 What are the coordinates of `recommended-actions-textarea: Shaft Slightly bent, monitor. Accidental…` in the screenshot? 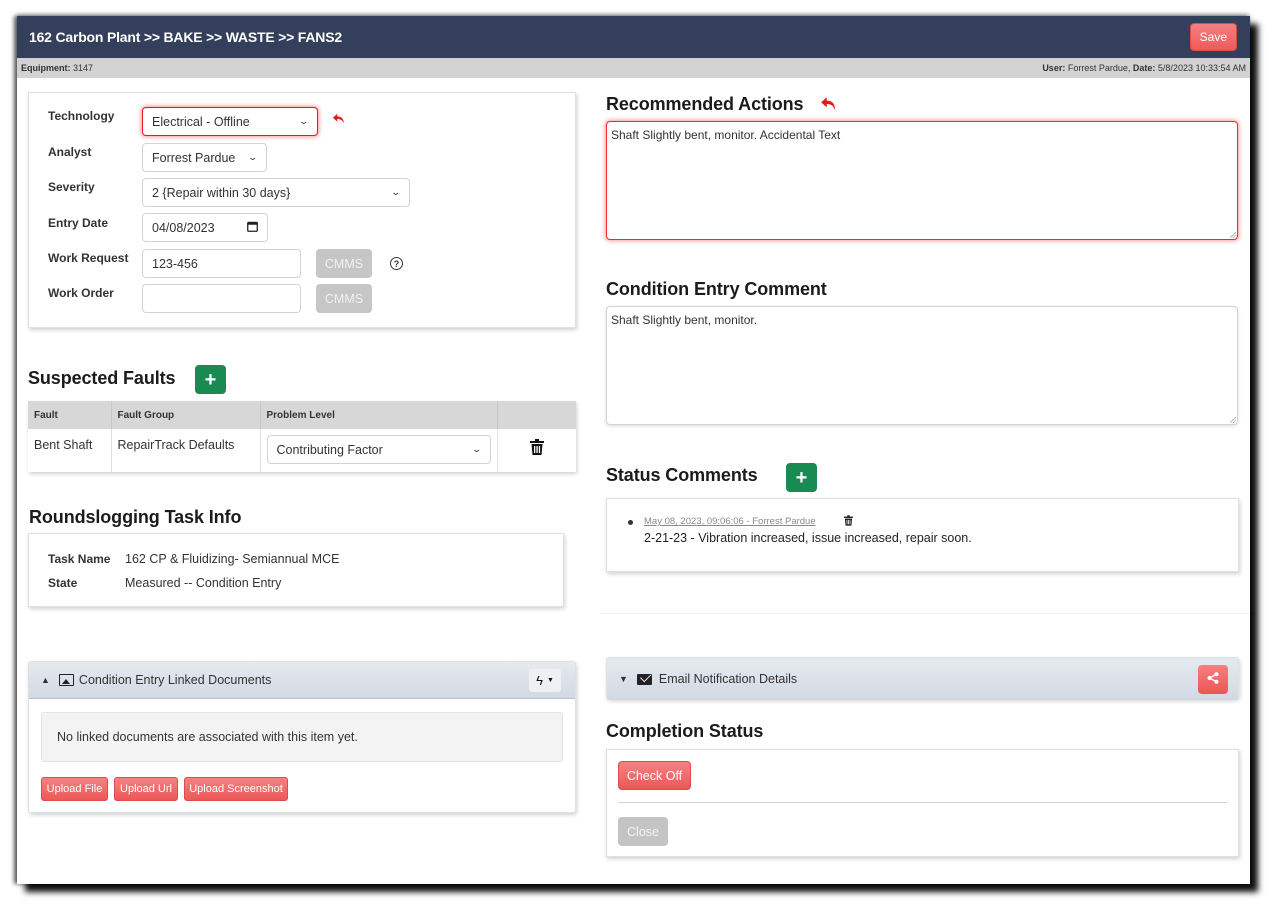 It's located at (922, 180).